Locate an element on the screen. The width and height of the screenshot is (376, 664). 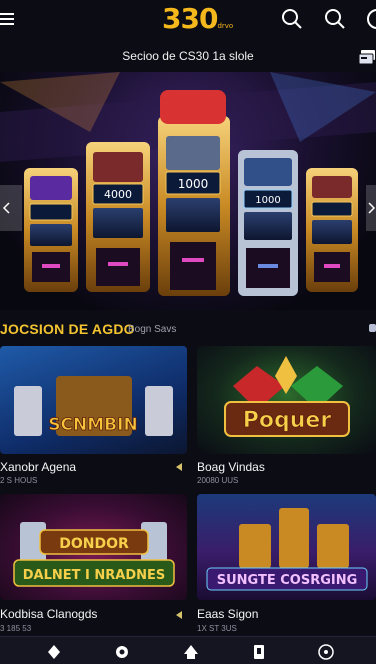
slot-icon is located at coordinates (259, 652).